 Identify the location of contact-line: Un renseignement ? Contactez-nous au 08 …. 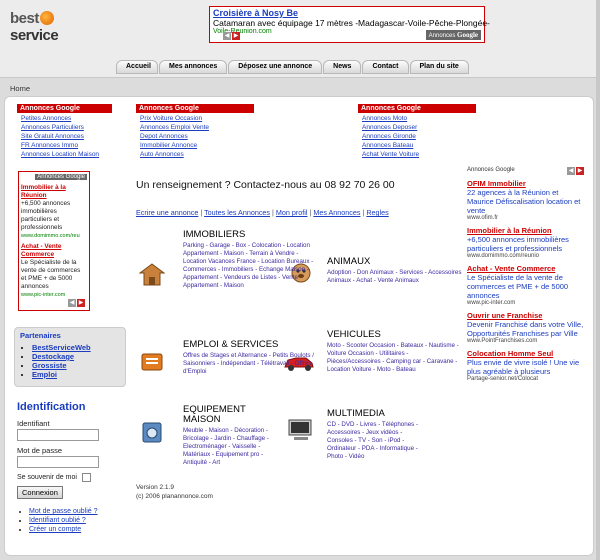
(265, 185).